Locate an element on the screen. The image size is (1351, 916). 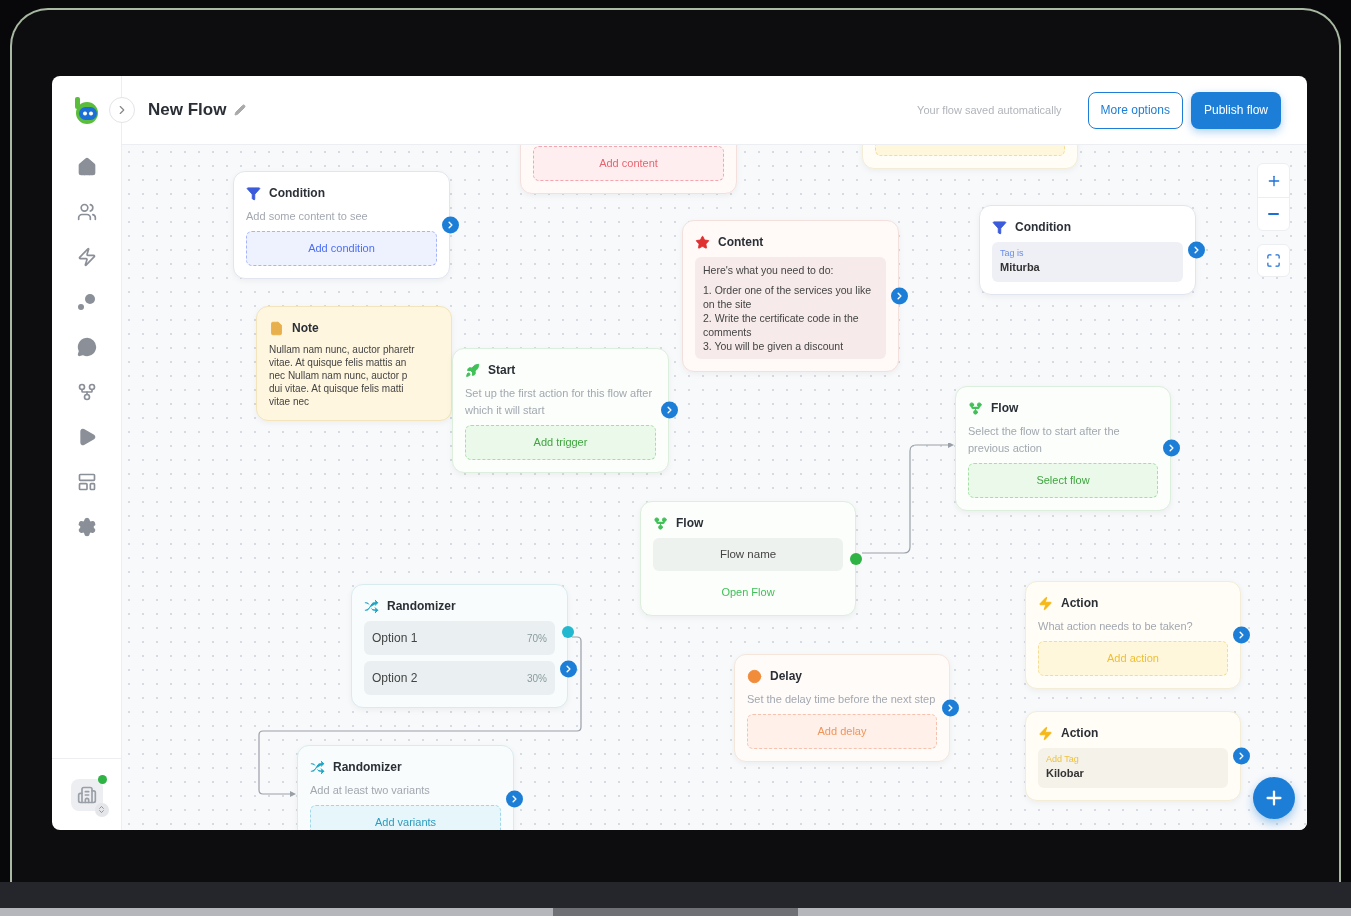
option-label: Option 2 is located at coordinates (395, 678).